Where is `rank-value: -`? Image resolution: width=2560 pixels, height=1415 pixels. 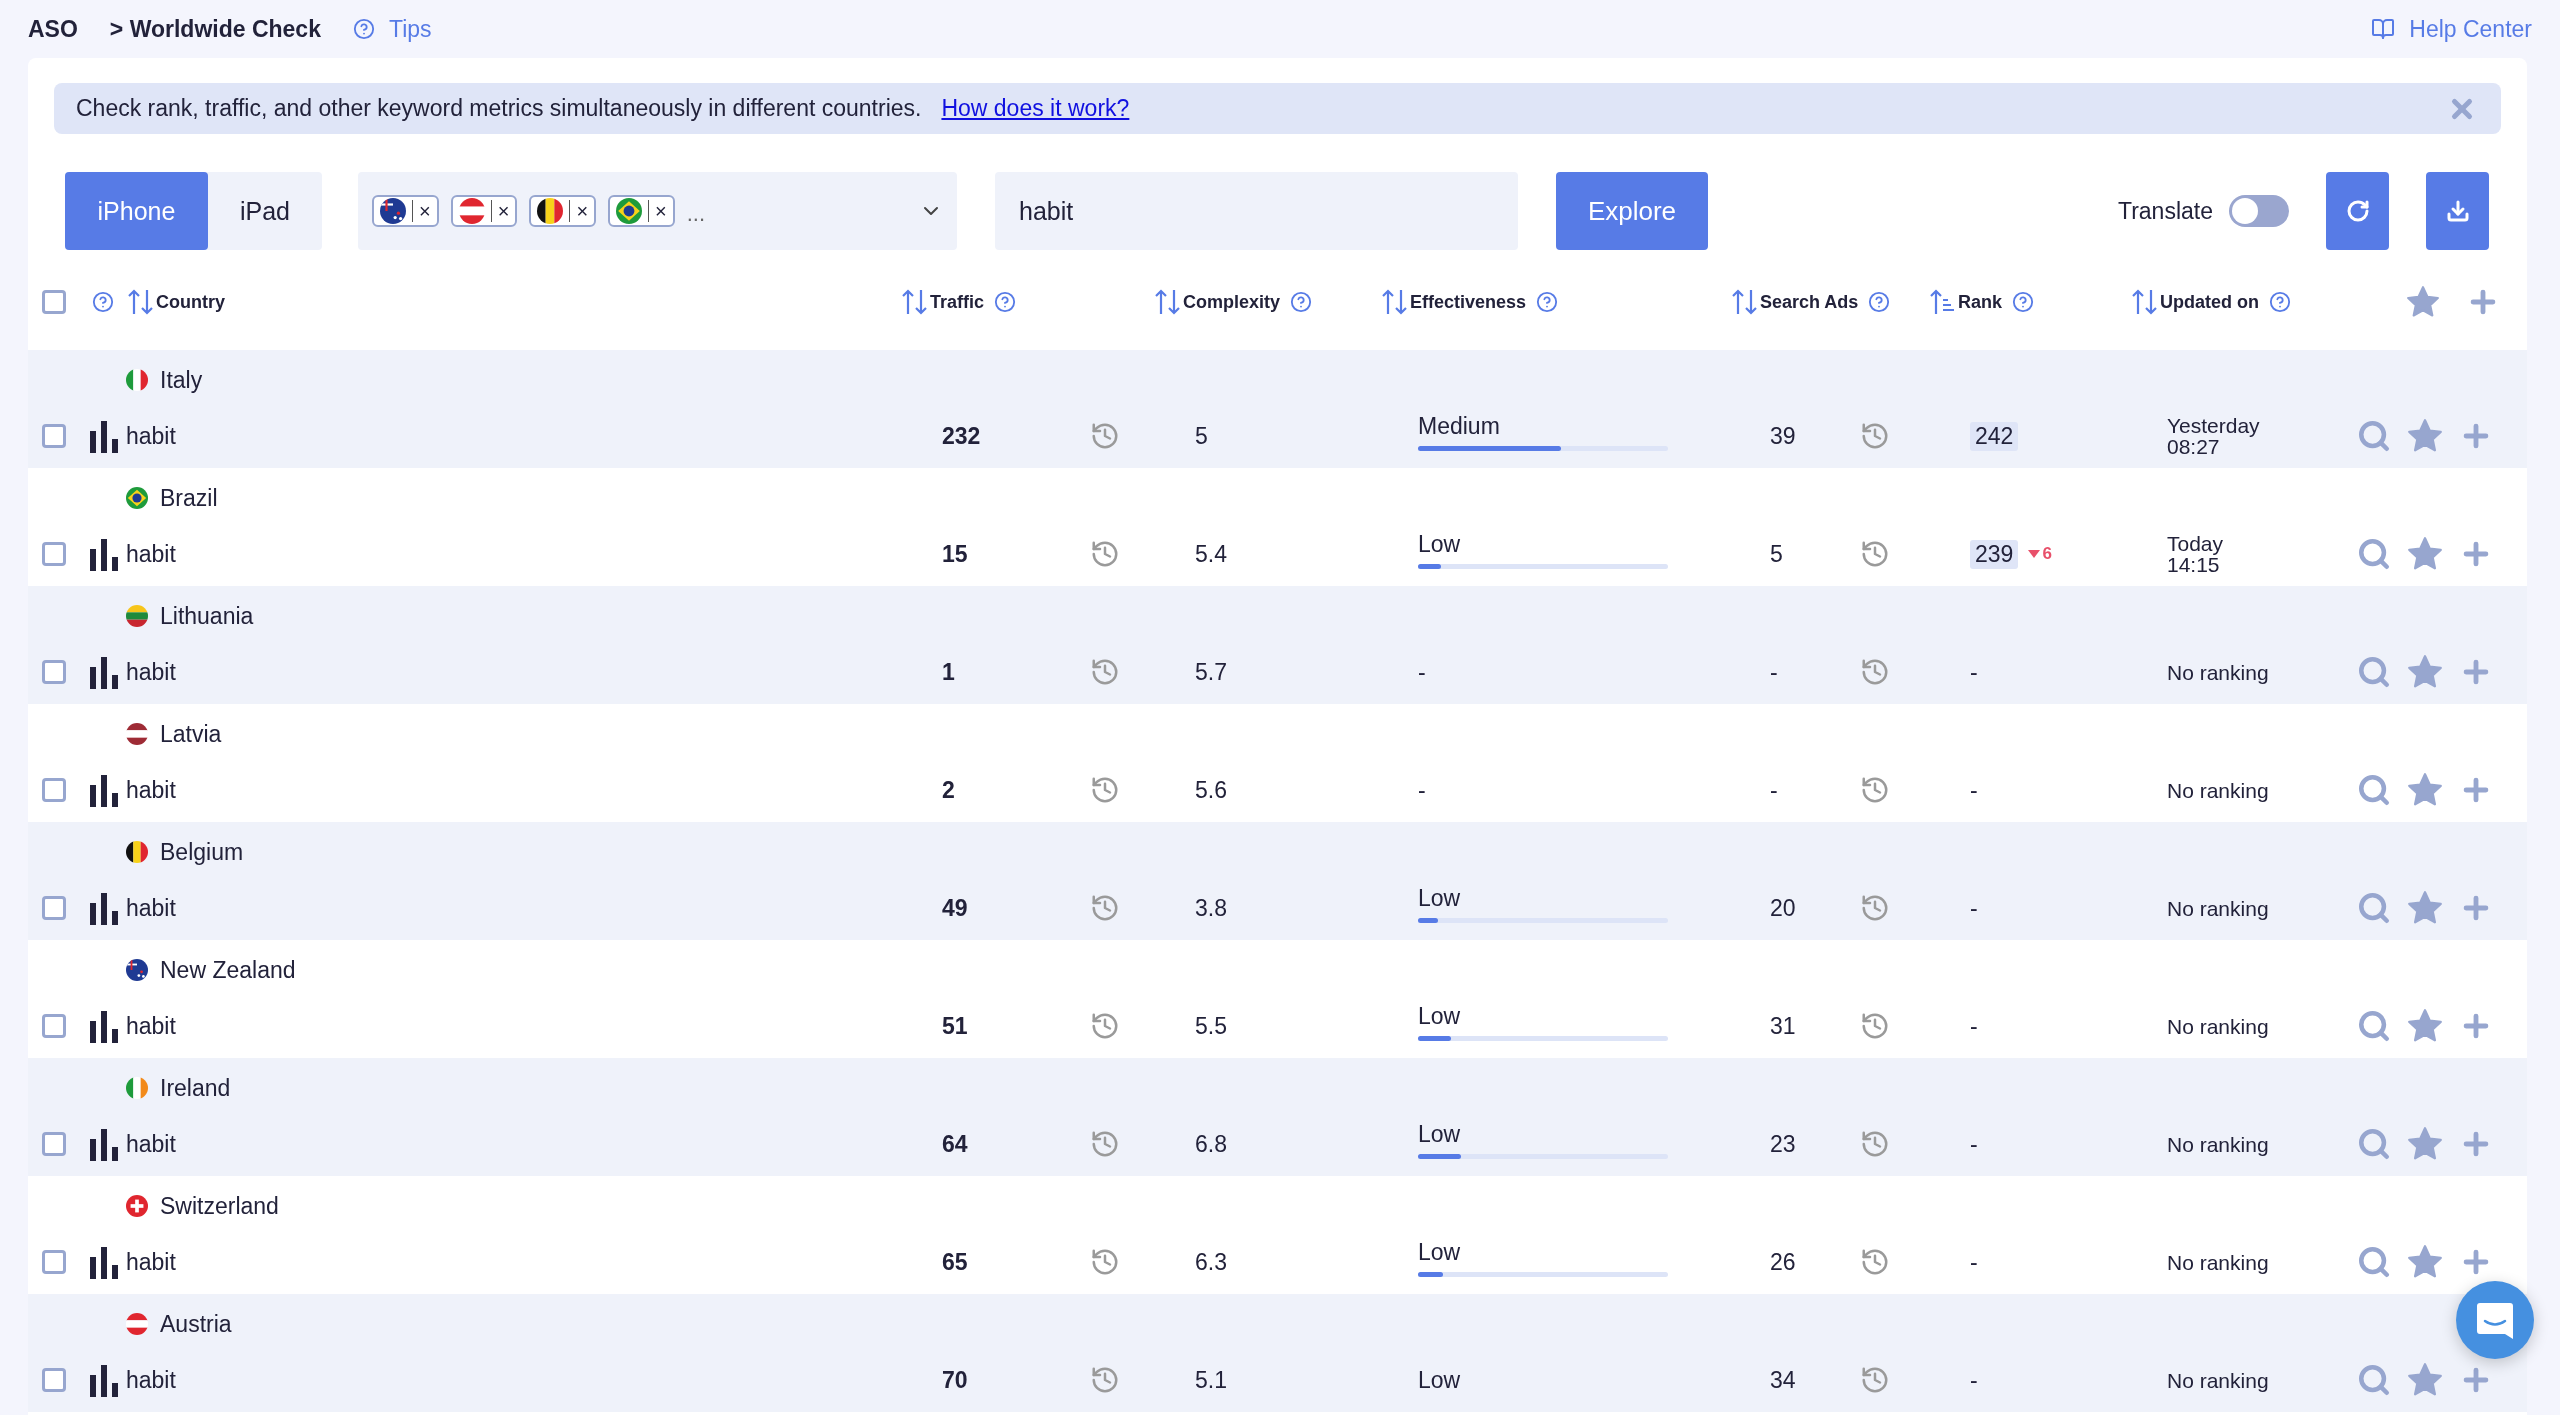
rank-value: - is located at coordinates (1974, 1144).